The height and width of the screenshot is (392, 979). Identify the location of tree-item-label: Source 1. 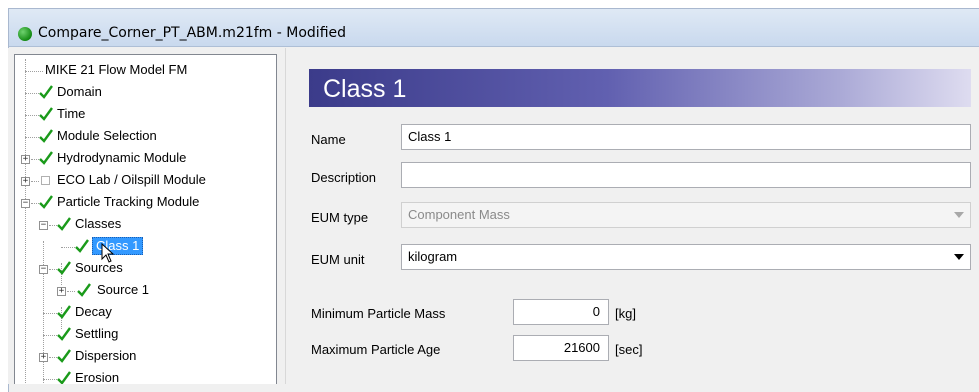
(123, 289).